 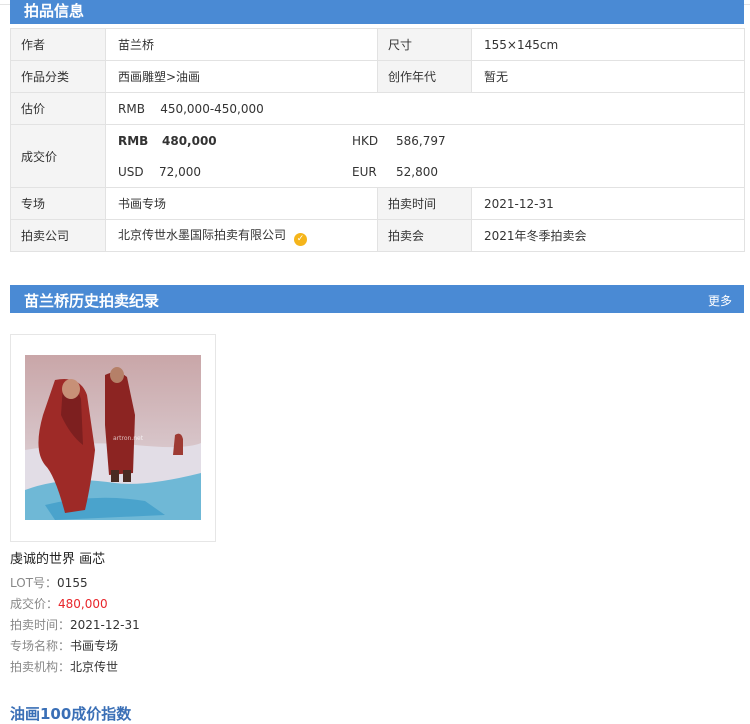 What do you see at coordinates (58, 235) in the screenshot?
I see `company-label: 拍卖公司` at bounding box center [58, 235].